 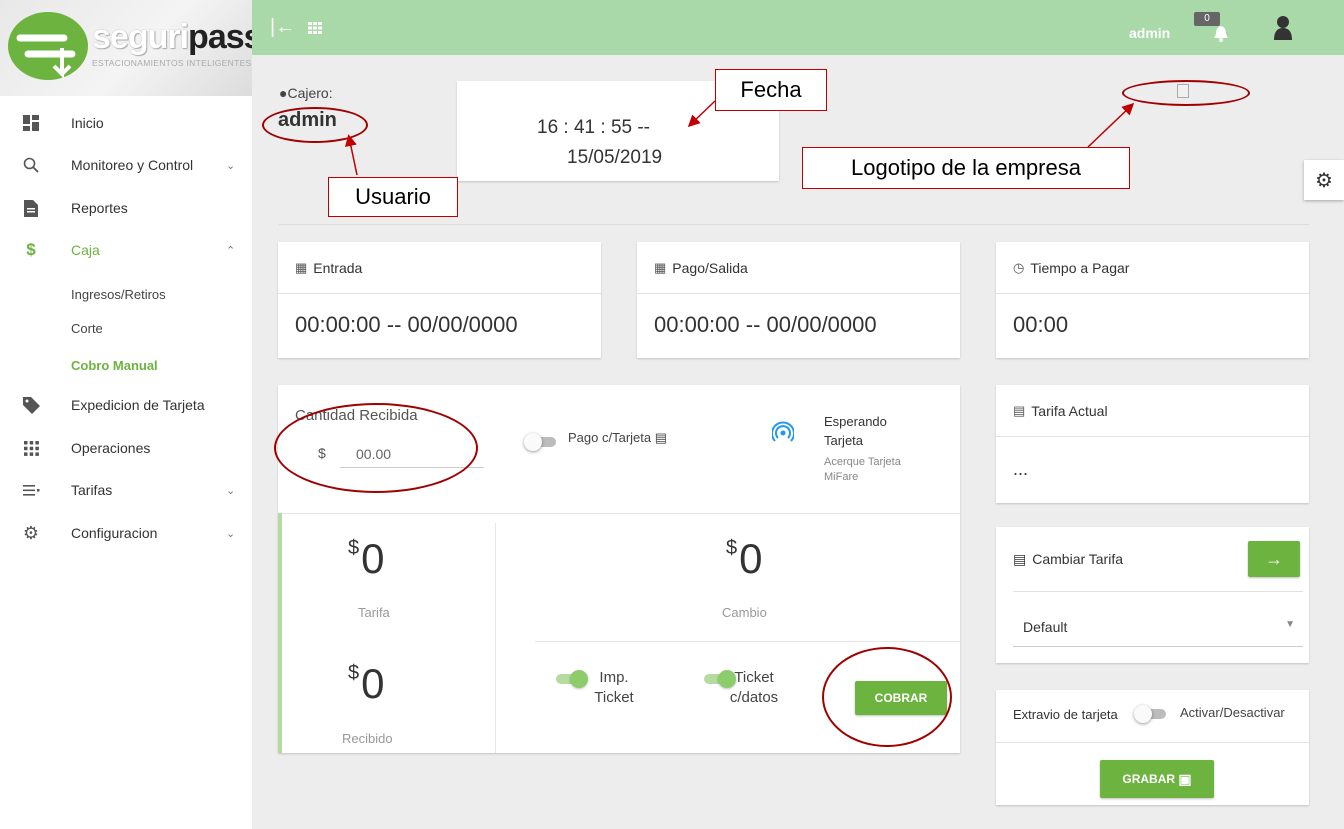 What do you see at coordinates (862, 469) in the screenshot?
I see `card-status-subtitle: Acerque Tarjeta MiFare` at bounding box center [862, 469].